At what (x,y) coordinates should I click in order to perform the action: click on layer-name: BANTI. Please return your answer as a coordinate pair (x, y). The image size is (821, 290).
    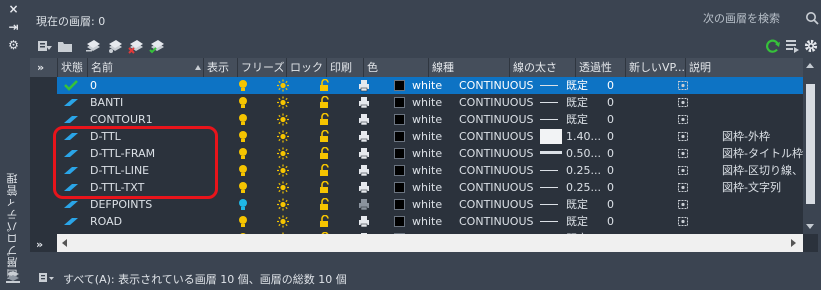
    Looking at the image, I should click on (159, 102).